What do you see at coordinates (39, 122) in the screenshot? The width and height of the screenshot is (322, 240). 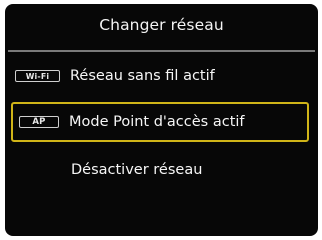 I see `access-point-icon: AP` at bounding box center [39, 122].